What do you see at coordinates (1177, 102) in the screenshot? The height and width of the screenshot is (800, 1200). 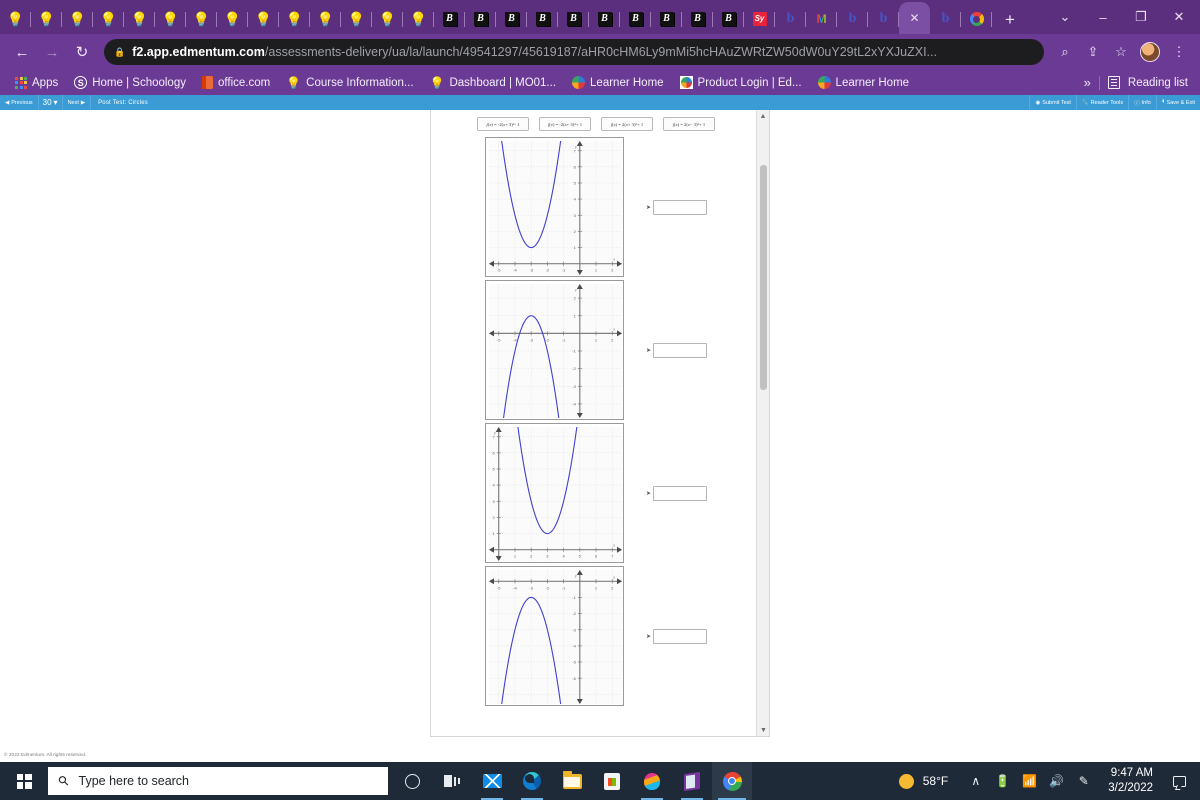 I see `save-exit-button: ⏴ Save & Exit` at bounding box center [1177, 102].